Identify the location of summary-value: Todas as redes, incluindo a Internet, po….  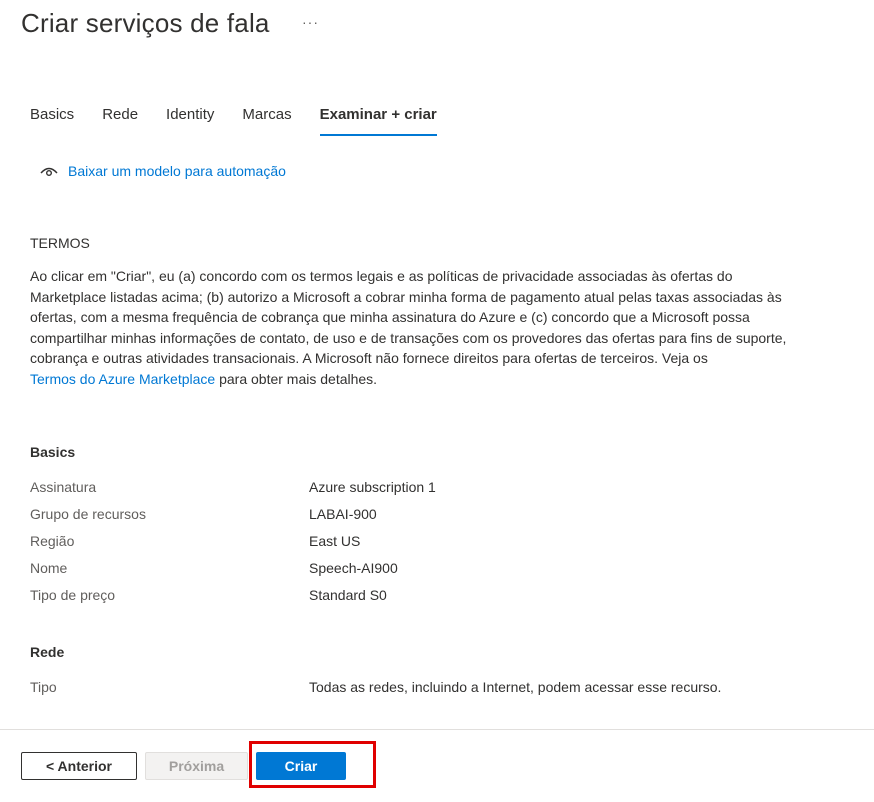
(515, 687).